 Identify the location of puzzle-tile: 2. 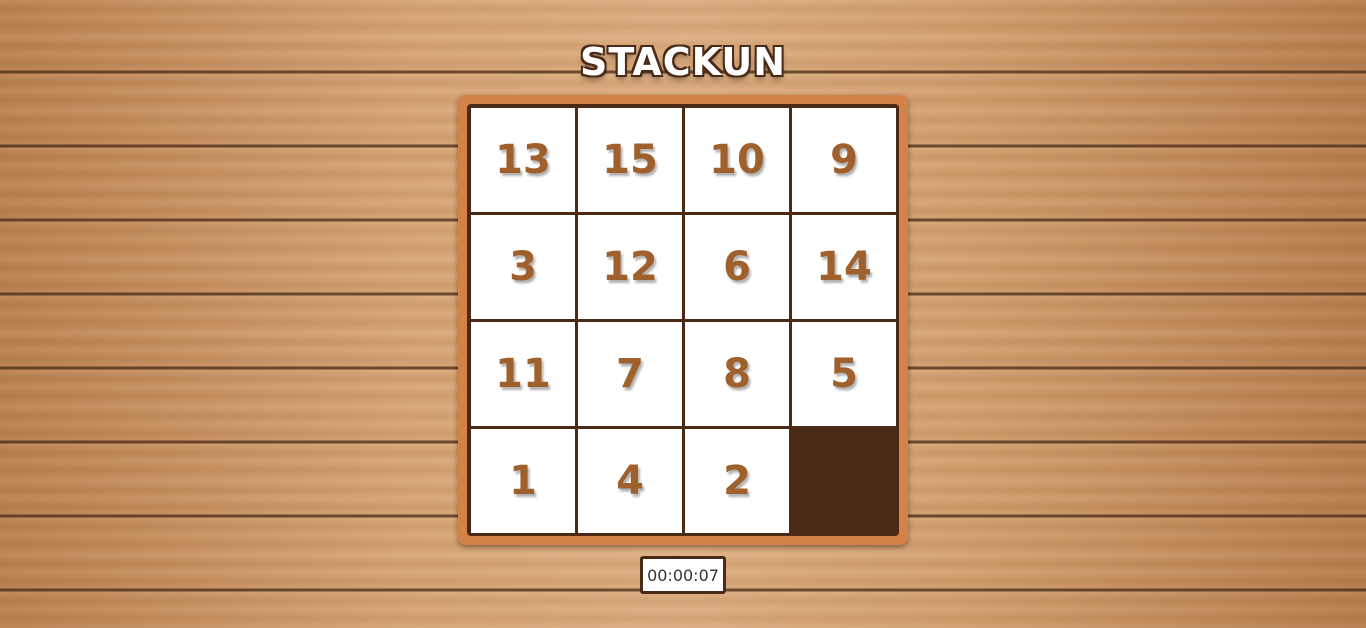
(737, 481).